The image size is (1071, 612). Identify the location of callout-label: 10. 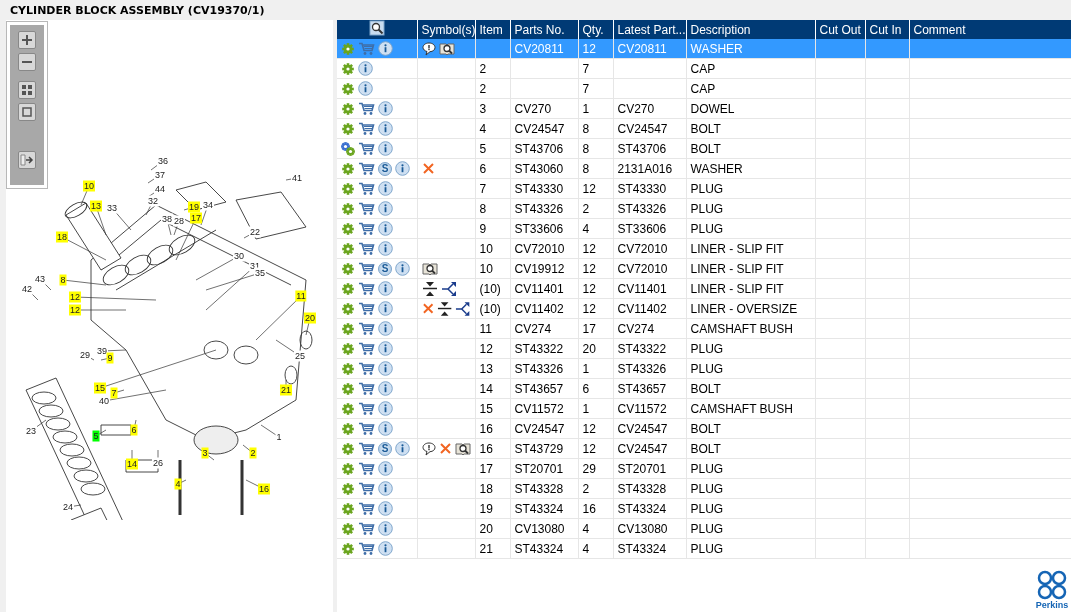
(89, 186).